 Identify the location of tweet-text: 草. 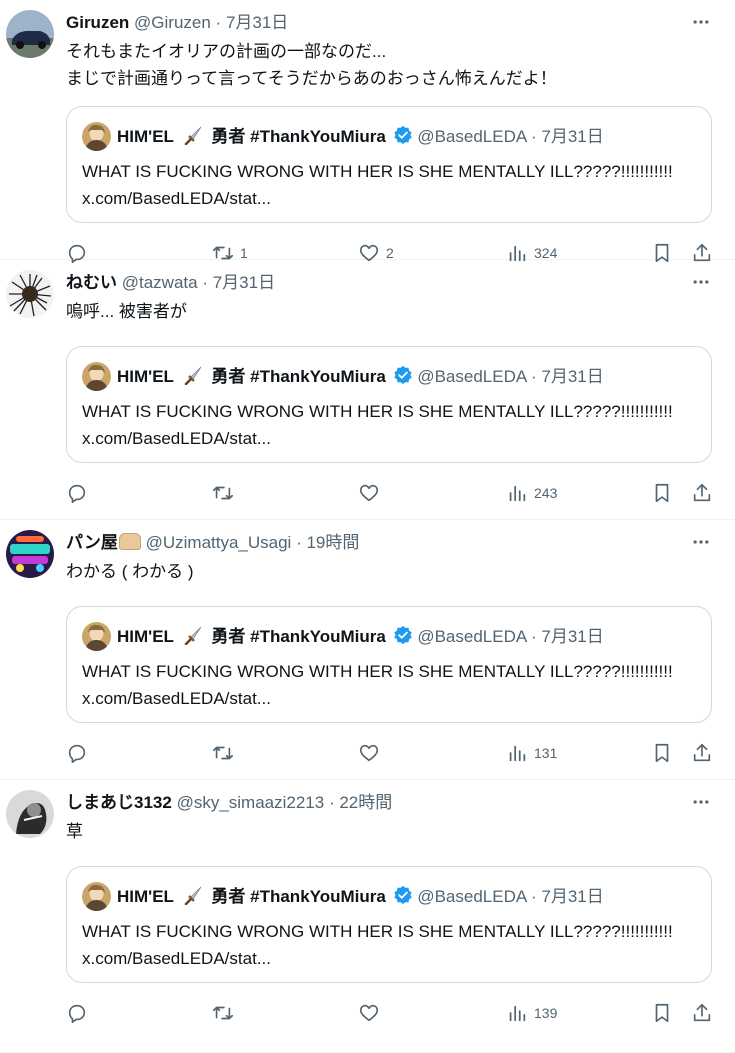
(74, 831).